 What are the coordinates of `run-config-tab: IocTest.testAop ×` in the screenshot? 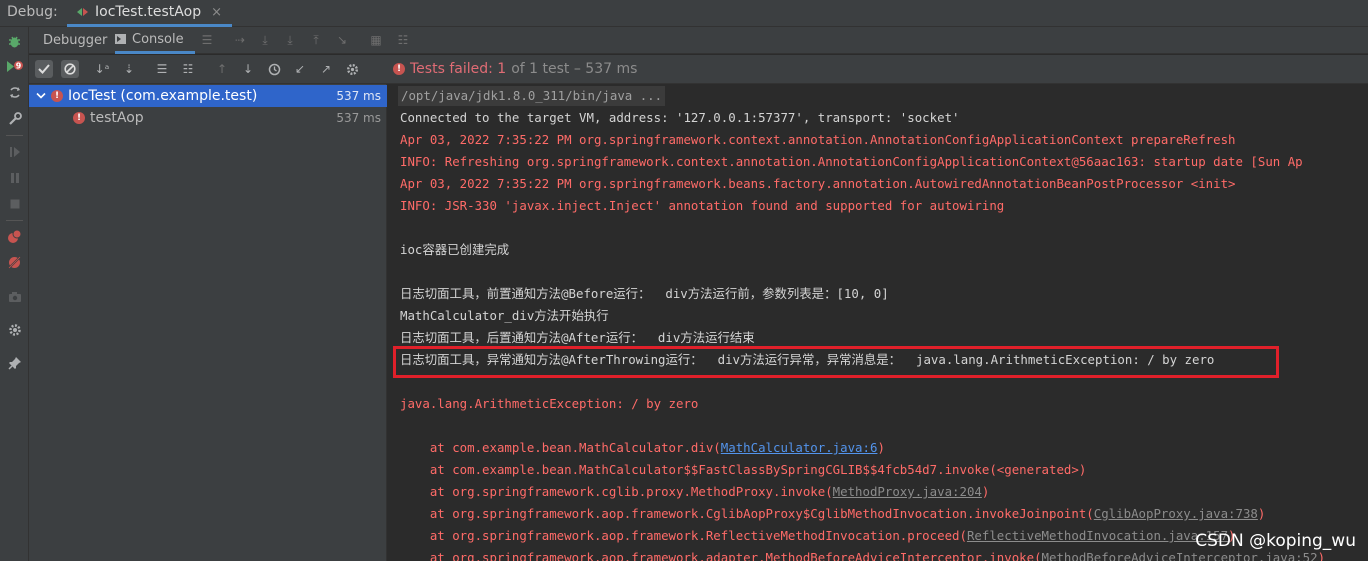 It's located at (149, 13).